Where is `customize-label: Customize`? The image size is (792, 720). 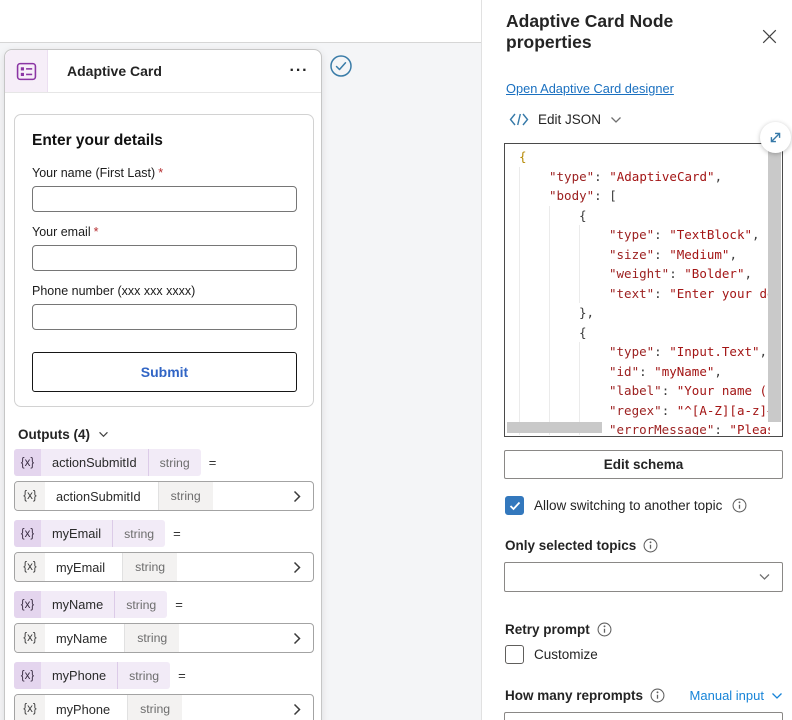 customize-label: Customize is located at coordinates (566, 654).